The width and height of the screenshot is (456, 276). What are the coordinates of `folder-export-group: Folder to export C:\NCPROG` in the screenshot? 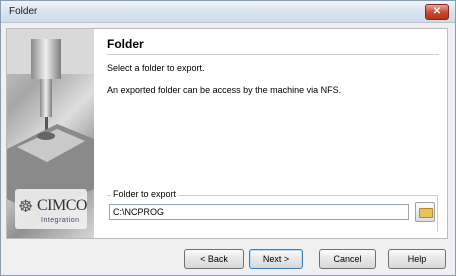 It's located at (272, 210).